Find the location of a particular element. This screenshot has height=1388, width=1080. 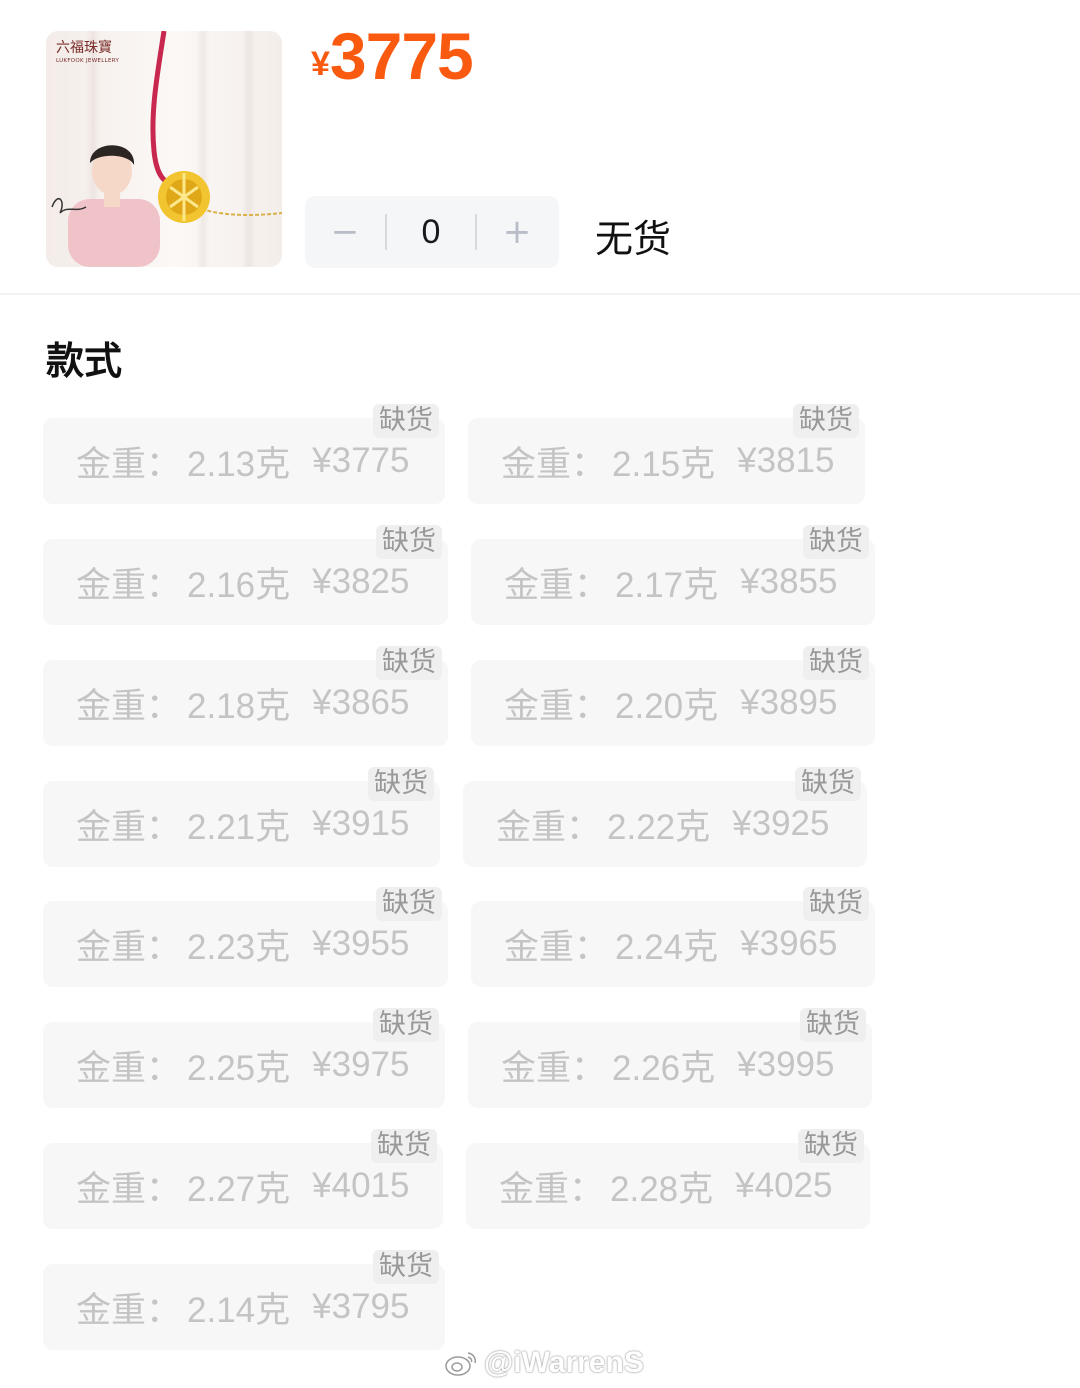

product-price: ¥3775 is located at coordinates (392, 56).